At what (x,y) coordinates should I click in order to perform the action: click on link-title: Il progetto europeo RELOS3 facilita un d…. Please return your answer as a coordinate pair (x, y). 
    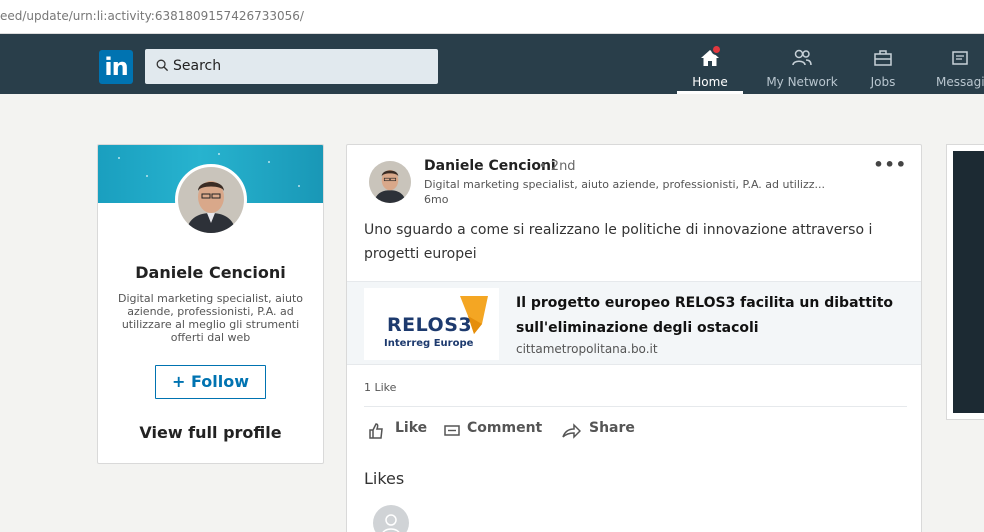
    Looking at the image, I should click on (706, 316).